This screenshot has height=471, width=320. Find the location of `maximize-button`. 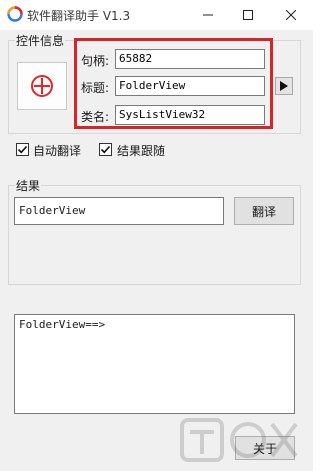

maximize-button is located at coordinates (248, 15).